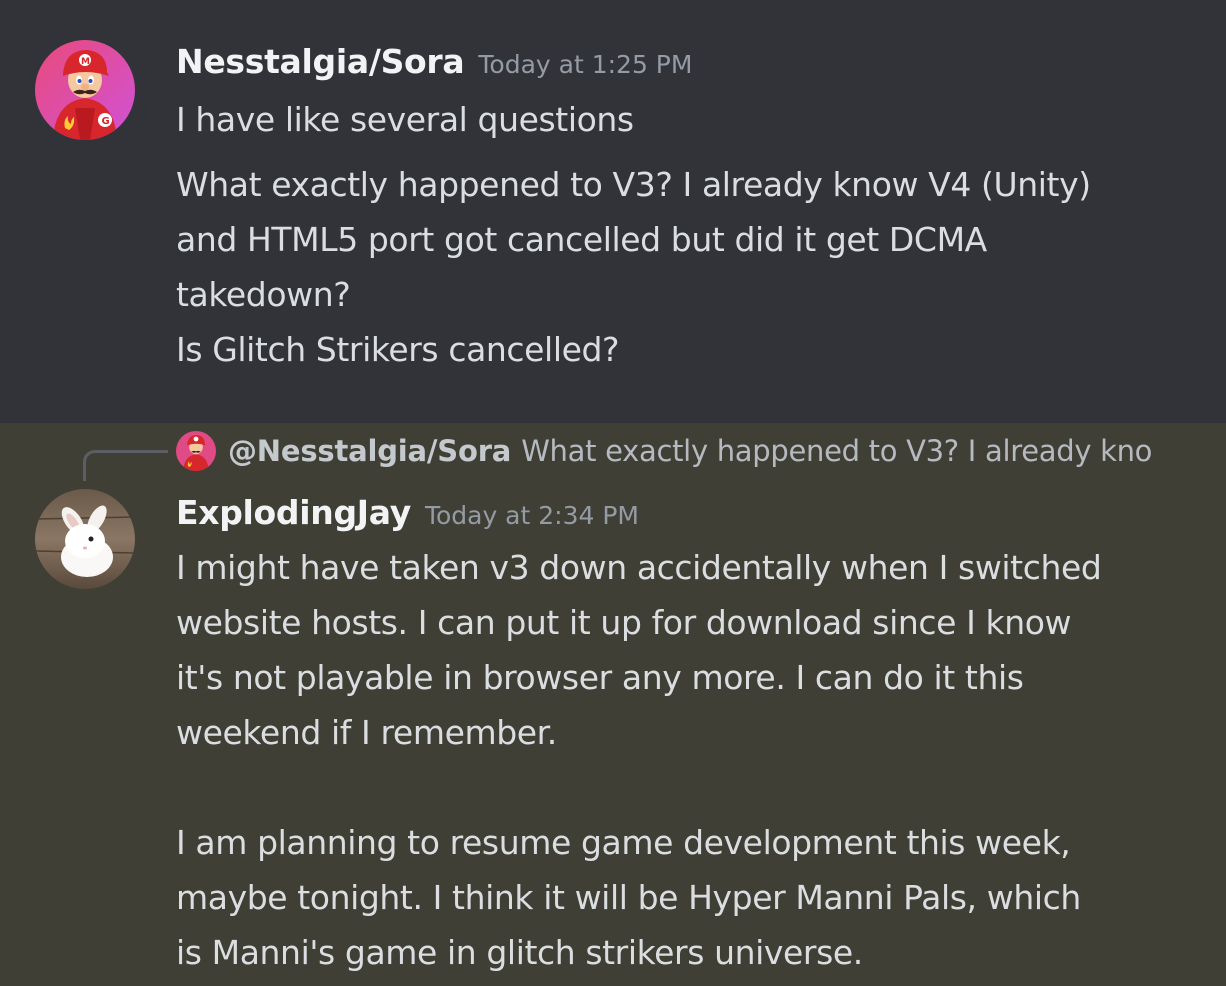  I want to click on user-avatar-explodingjay, so click(85, 539).